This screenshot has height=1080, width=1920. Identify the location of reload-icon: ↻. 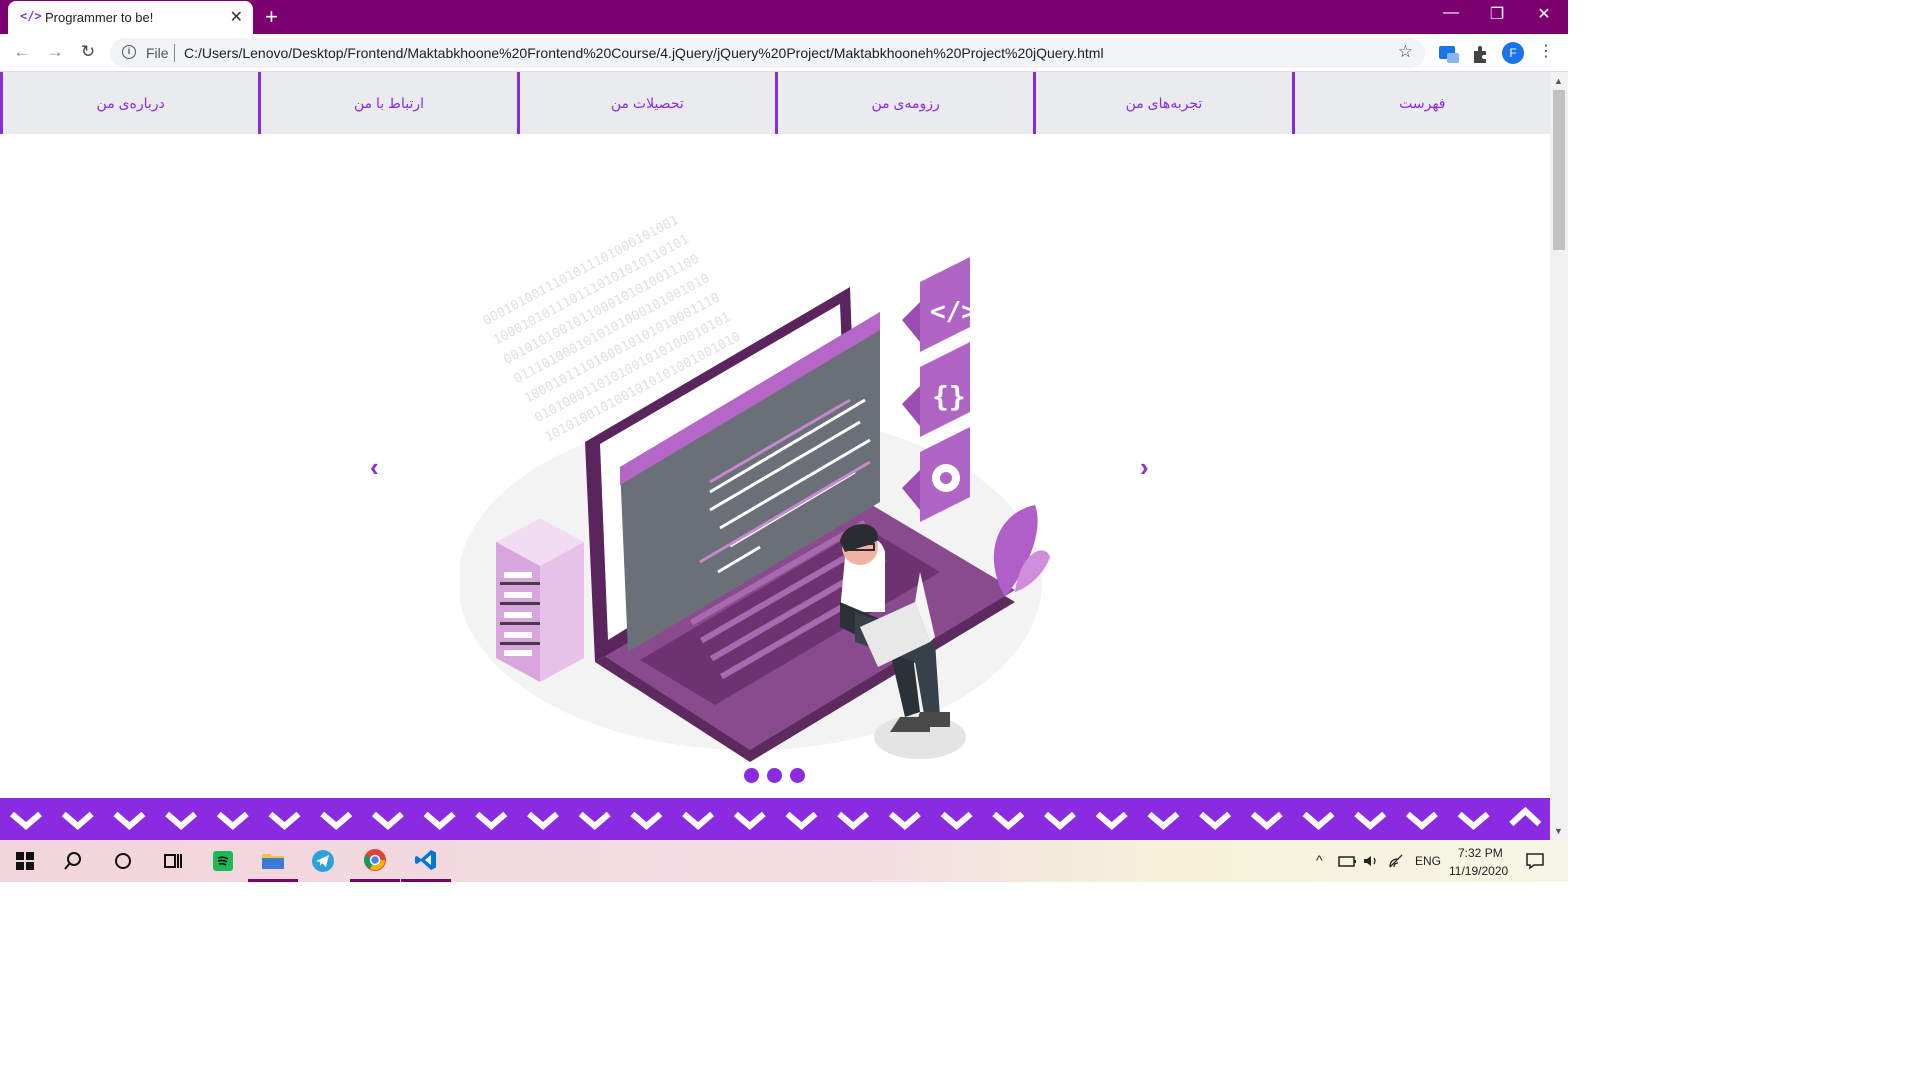
(88, 52).